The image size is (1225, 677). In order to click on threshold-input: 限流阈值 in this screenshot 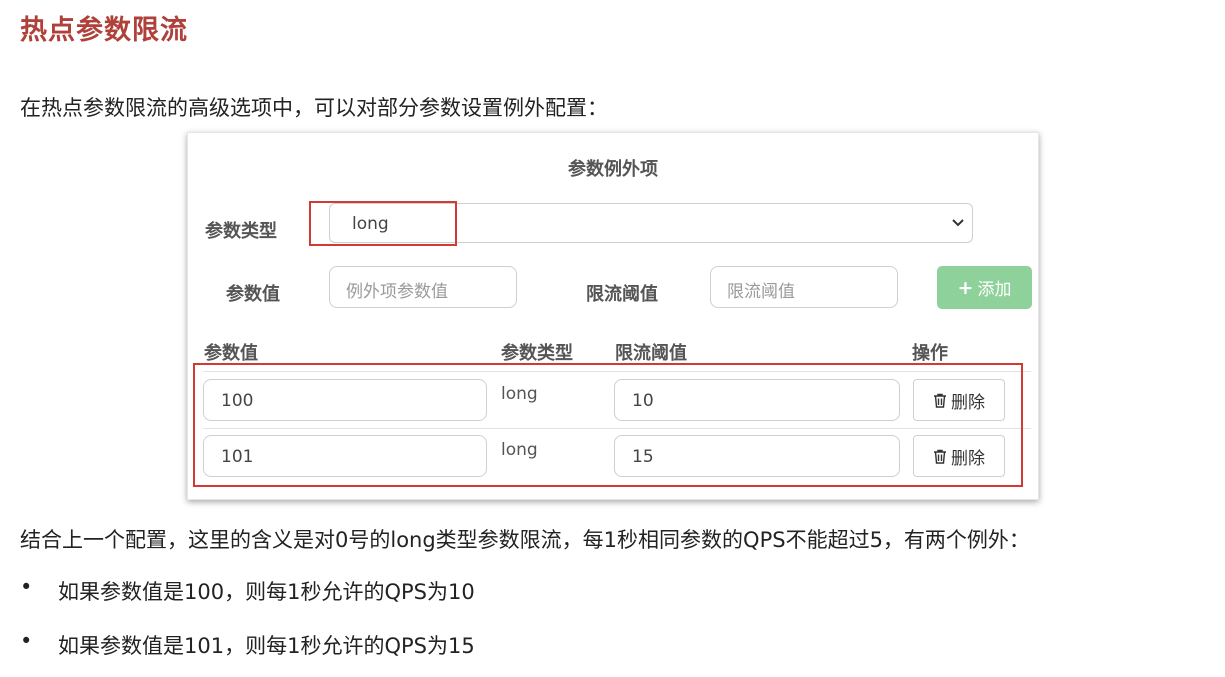, I will do `click(804, 287)`.